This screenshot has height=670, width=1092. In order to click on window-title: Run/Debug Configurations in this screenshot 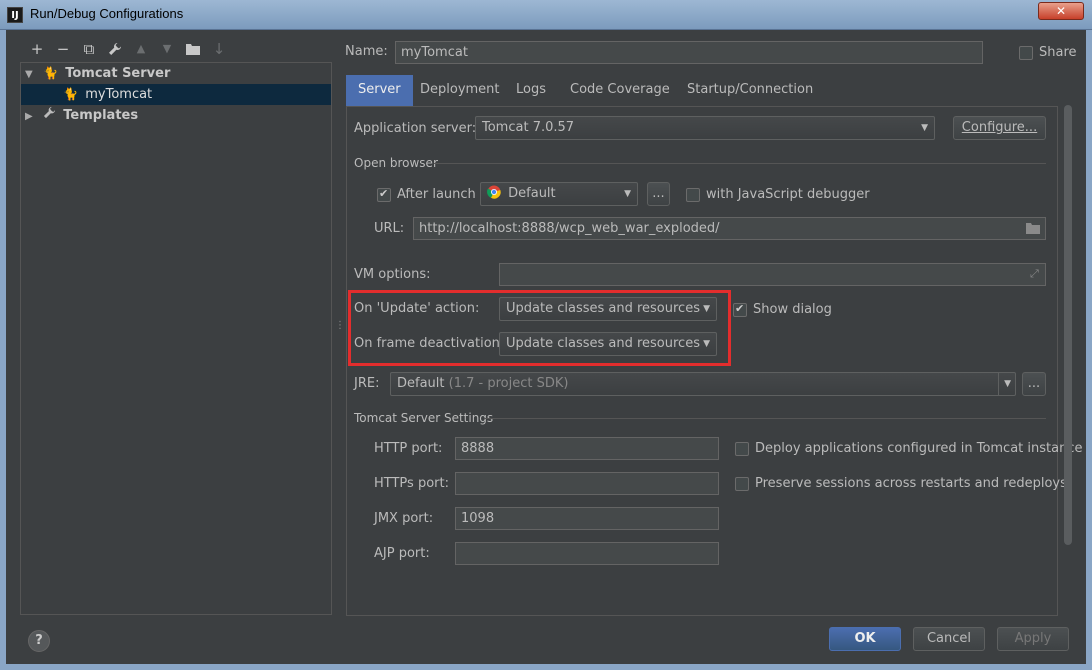, I will do `click(107, 13)`.